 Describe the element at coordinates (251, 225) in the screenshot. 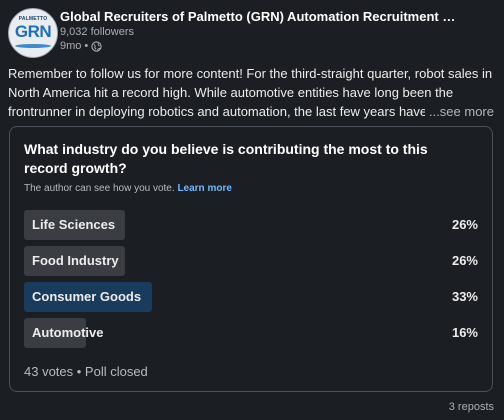

I see `poll-option-life-sciences: Life Sciences 26%` at that location.